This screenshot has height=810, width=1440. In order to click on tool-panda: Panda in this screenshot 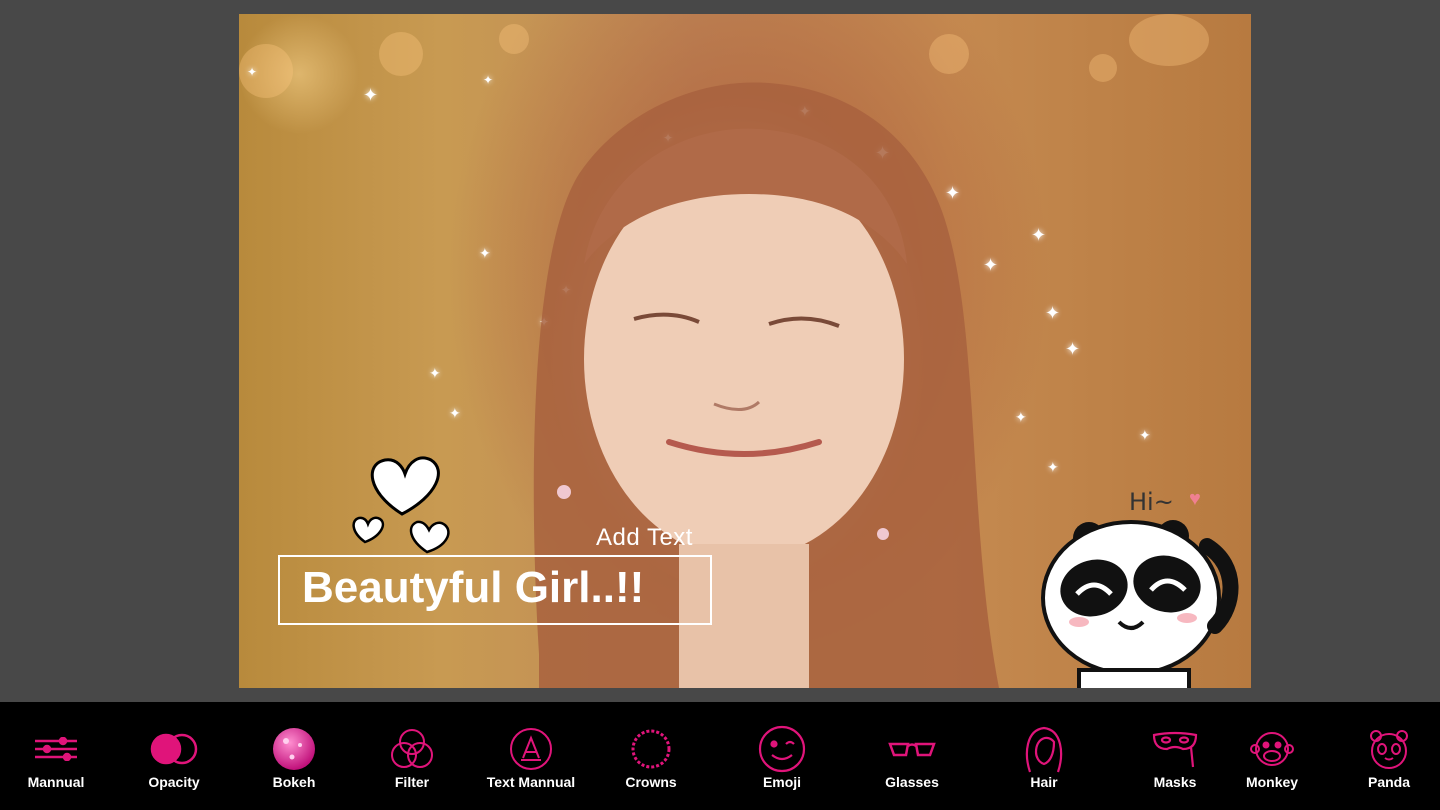, I will do `click(1387, 756)`.